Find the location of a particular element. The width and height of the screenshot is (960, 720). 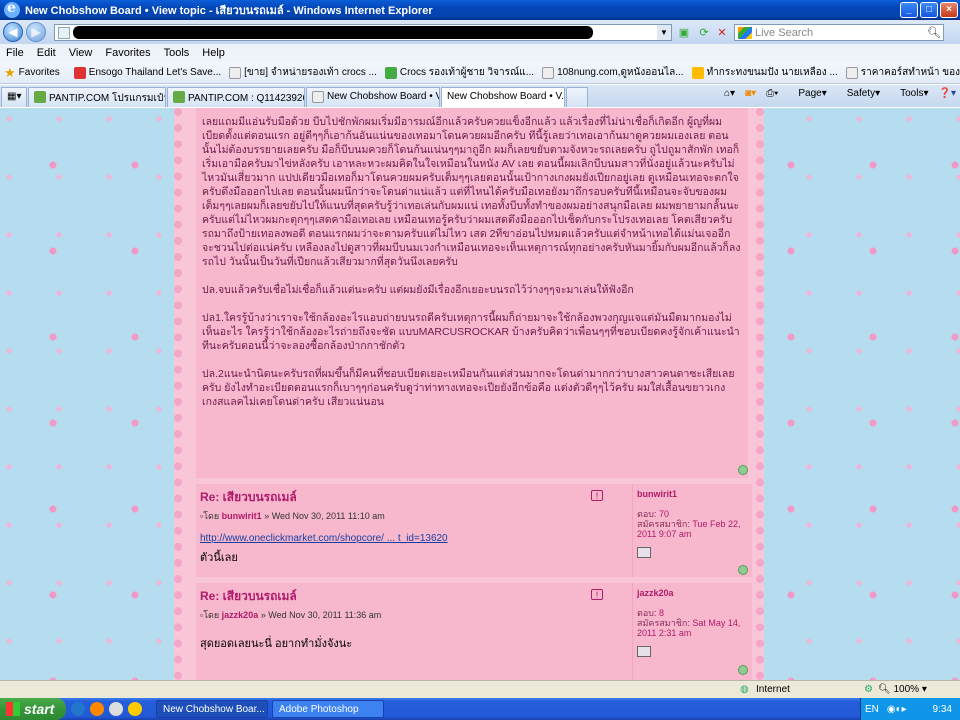

url-dropdown-icon: ▼ is located at coordinates (664, 32).